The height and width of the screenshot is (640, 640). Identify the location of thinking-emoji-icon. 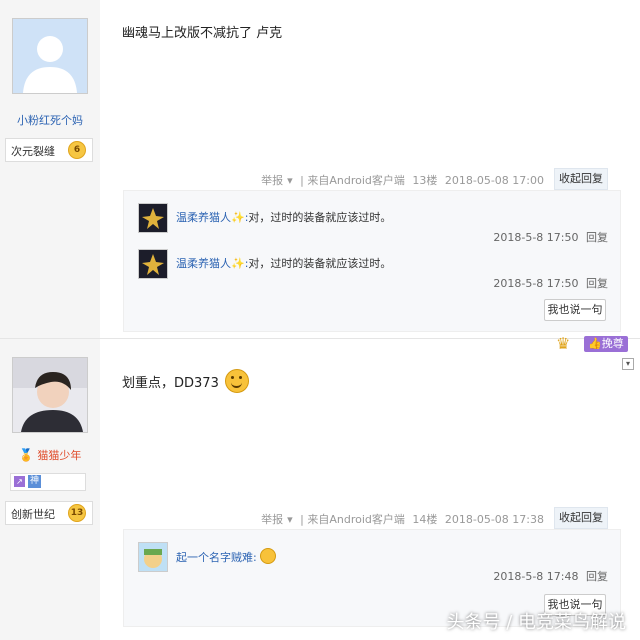
(268, 556).